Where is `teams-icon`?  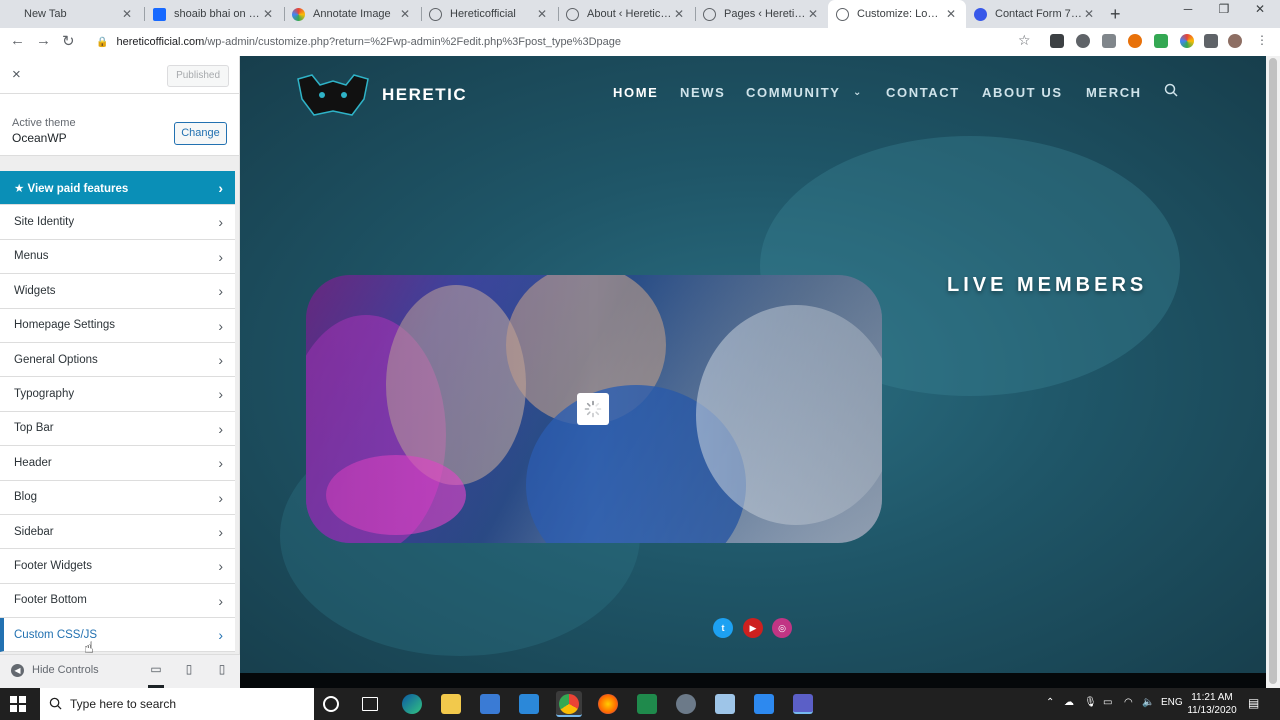
teams-icon is located at coordinates (803, 704).